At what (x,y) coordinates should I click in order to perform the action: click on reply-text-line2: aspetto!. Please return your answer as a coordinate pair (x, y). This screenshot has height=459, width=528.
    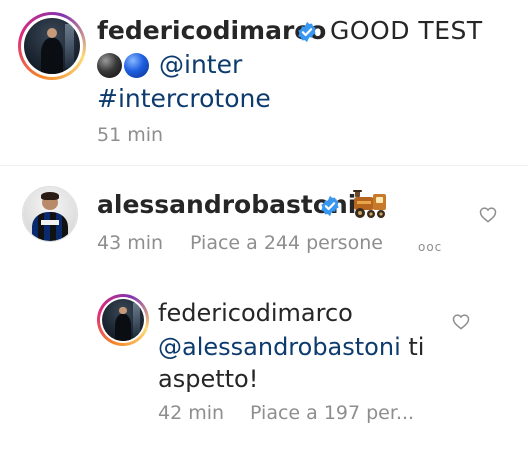
    Looking at the image, I should click on (208, 379).